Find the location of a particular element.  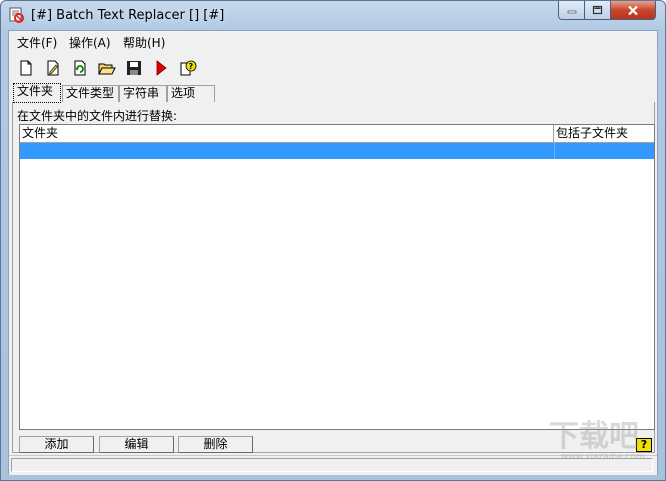

new-button is located at coordinates (26, 68).